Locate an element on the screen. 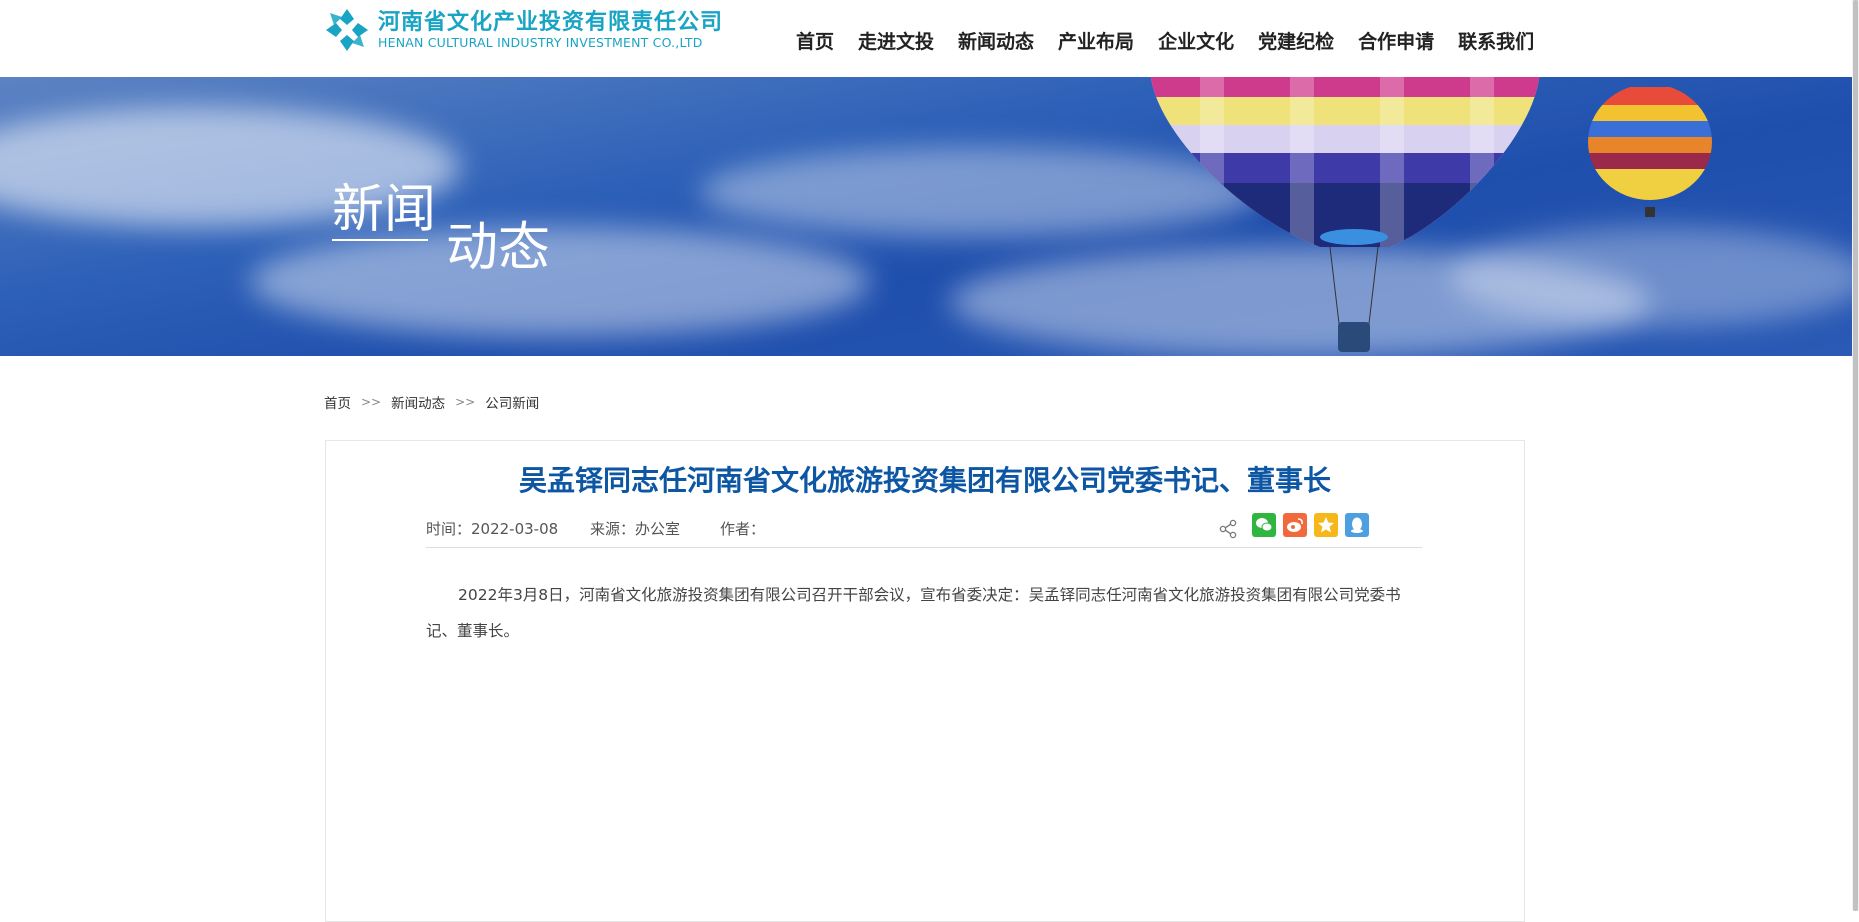 Image resolution: width=1859 pixels, height=922 pixels. article-time: 时间：2022-03-08 is located at coordinates (492, 529).